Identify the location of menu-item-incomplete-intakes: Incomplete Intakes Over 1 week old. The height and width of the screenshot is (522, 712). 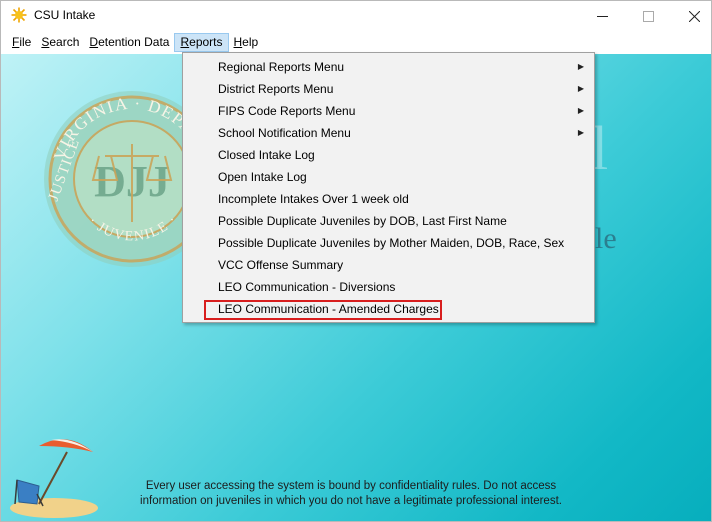
(388, 199).